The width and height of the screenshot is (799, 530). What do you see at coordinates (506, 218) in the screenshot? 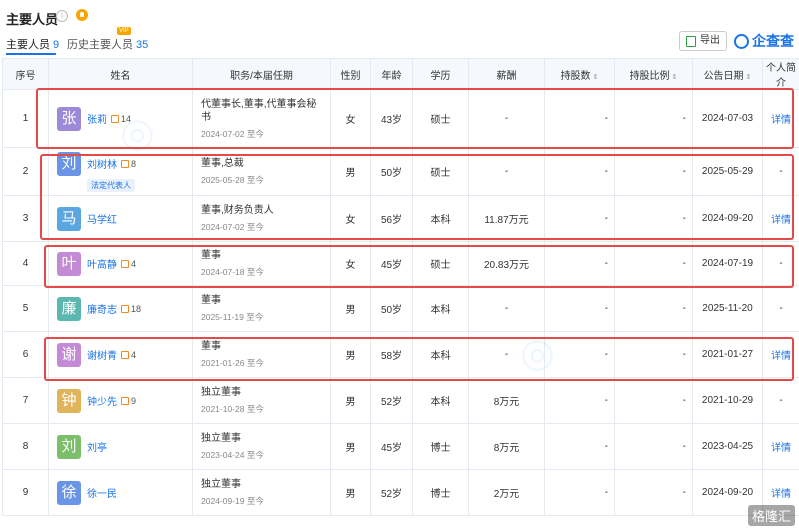
I see `cell-pay: 11.87万元` at bounding box center [506, 218].